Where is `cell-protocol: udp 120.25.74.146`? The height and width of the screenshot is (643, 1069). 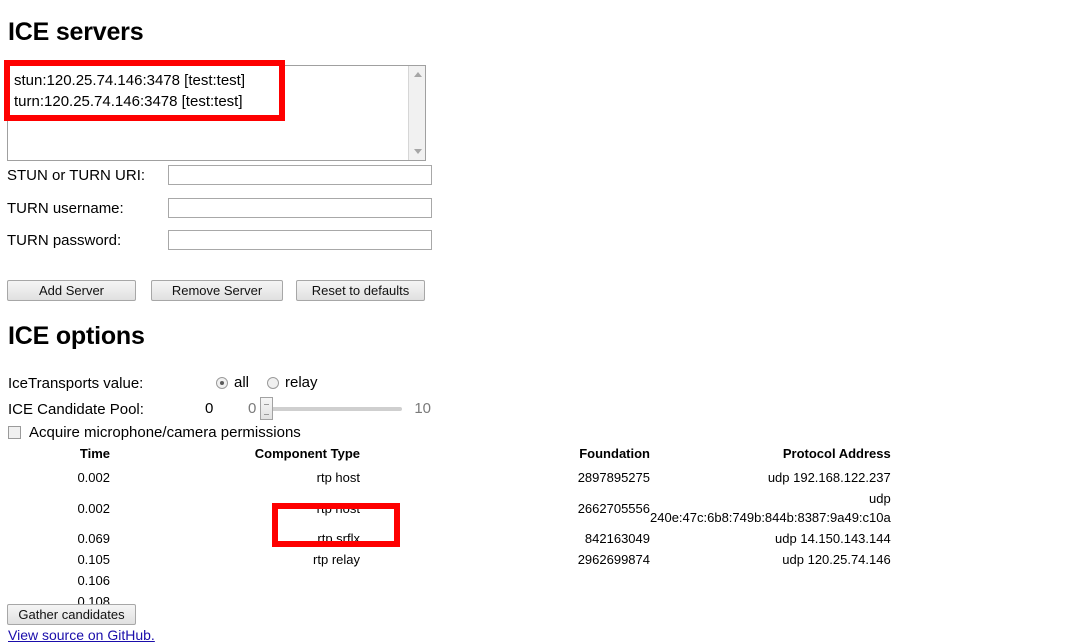 cell-protocol: udp 120.25.74.146 is located at coordinates (836, 559).